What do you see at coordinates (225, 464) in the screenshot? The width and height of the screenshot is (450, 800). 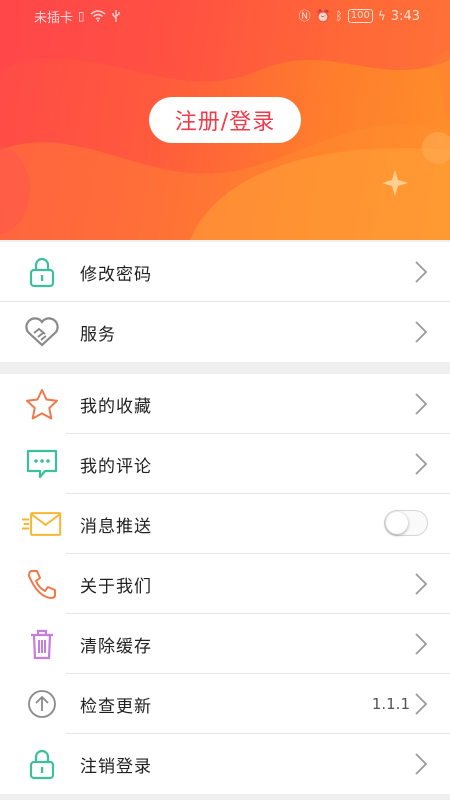 I see `menu-item-comments: 我的评论` at bounding box center [225, 464].